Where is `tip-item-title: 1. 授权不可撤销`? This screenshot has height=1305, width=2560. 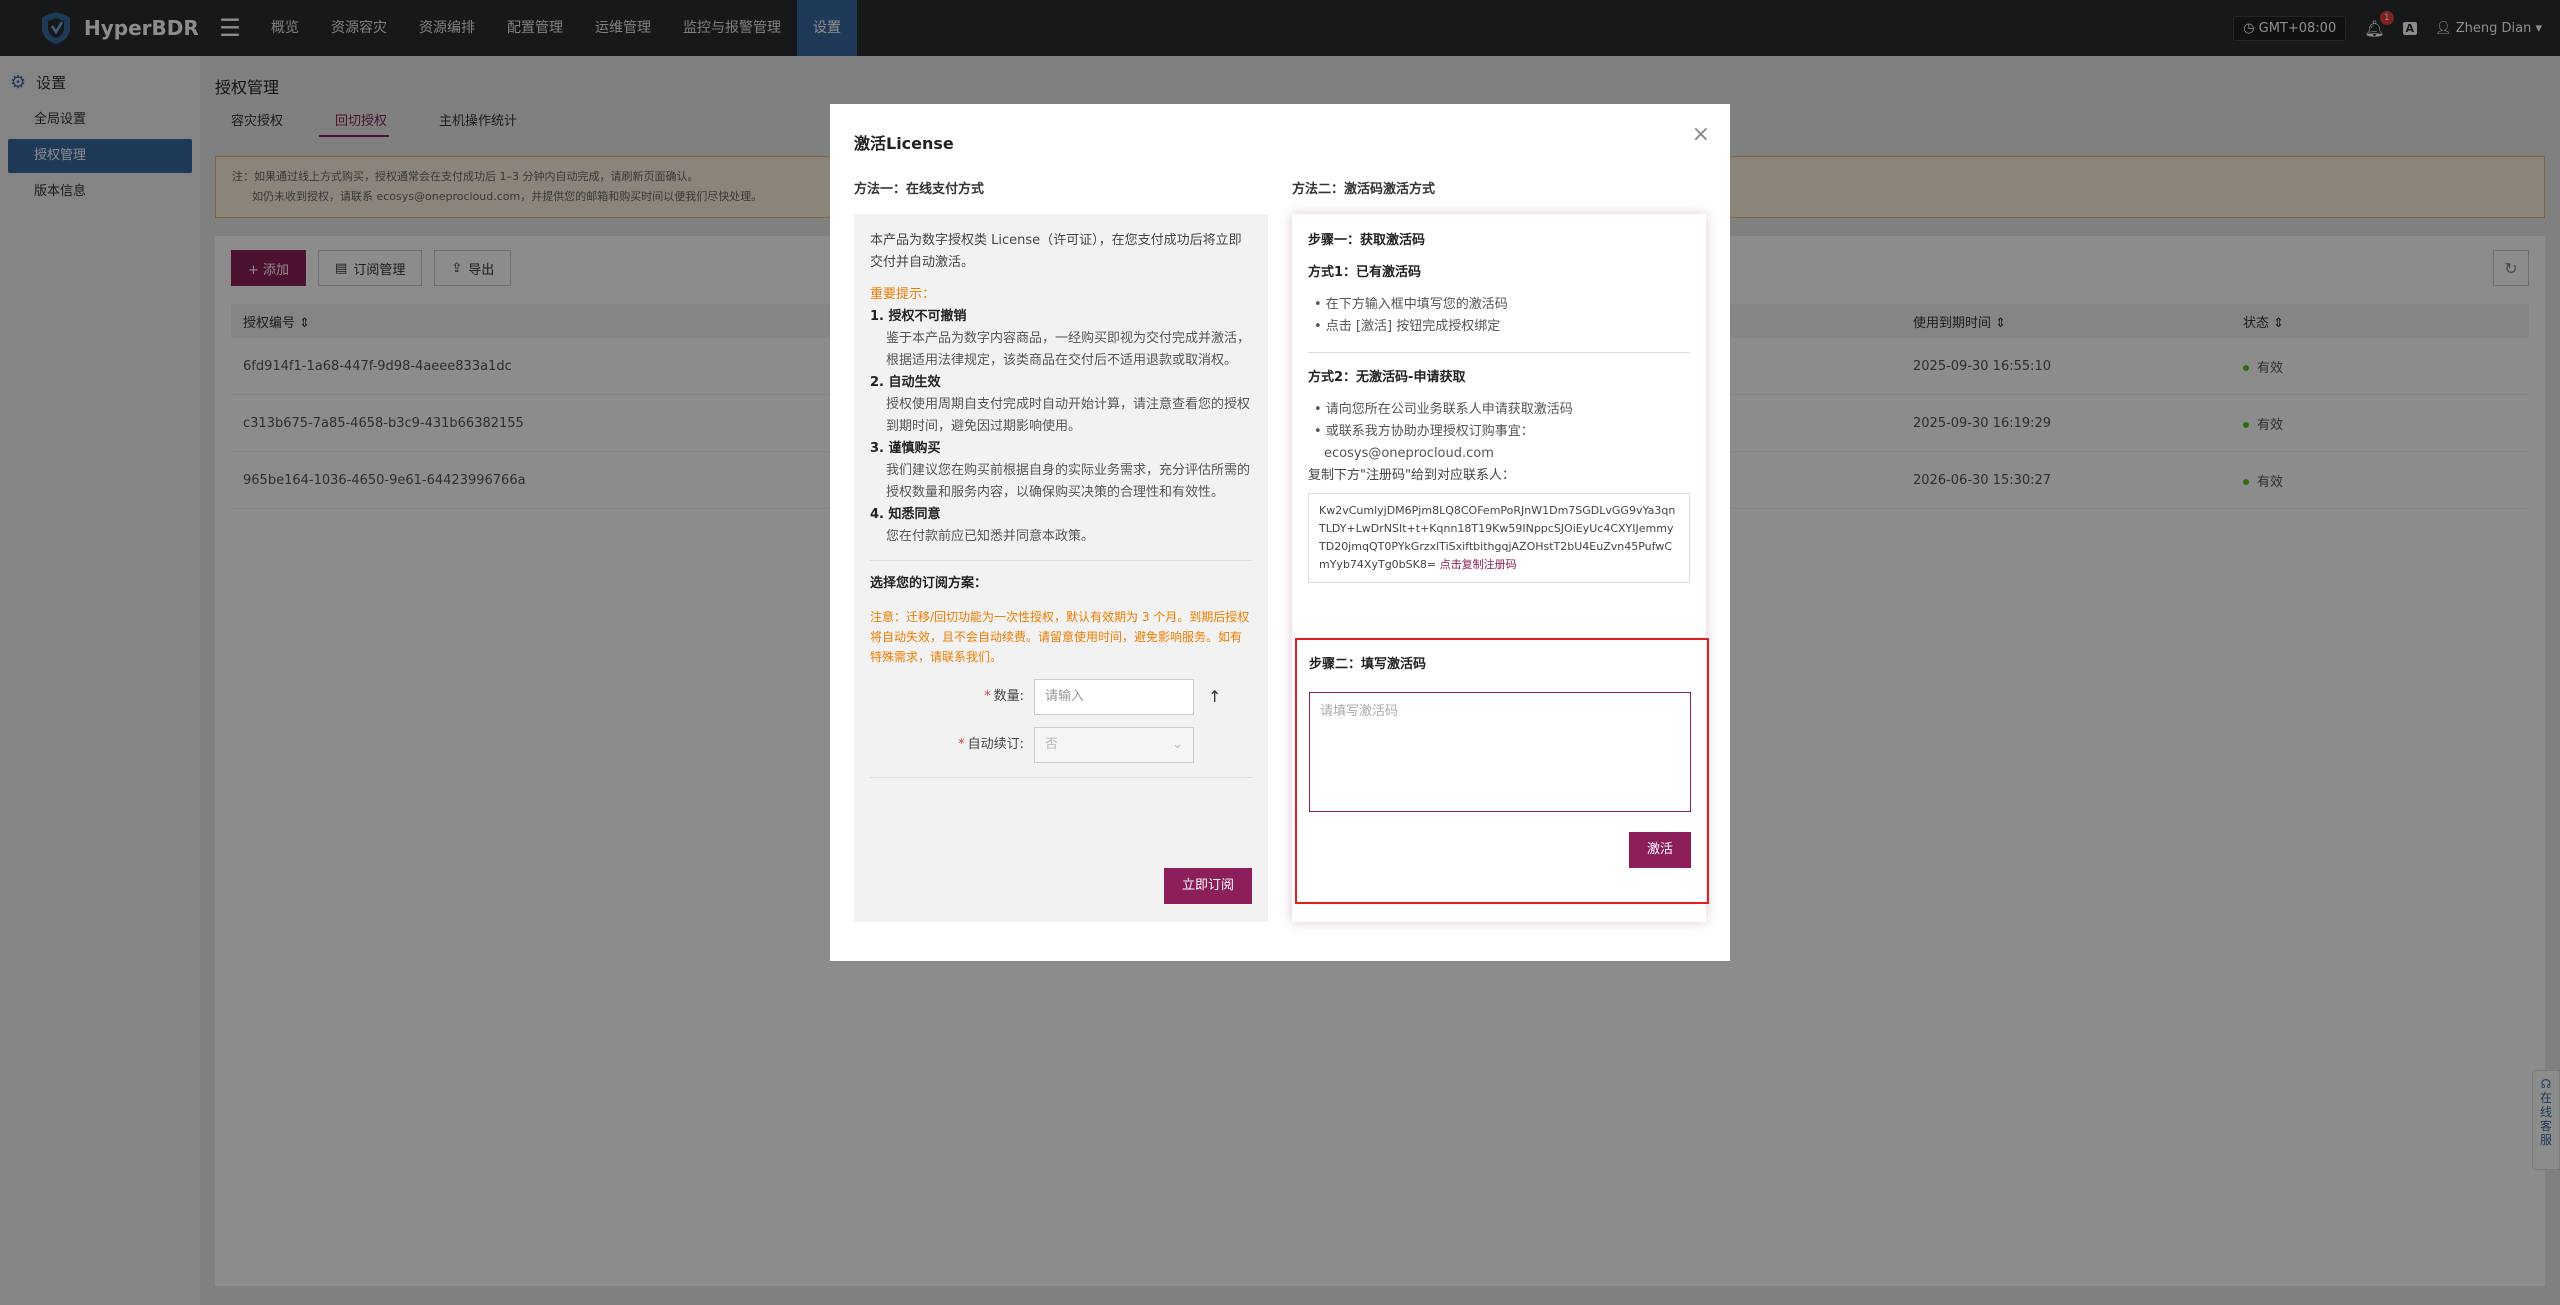
tip-item-title: 1. 授权不可撤销 is located at coordinates (918, 316).